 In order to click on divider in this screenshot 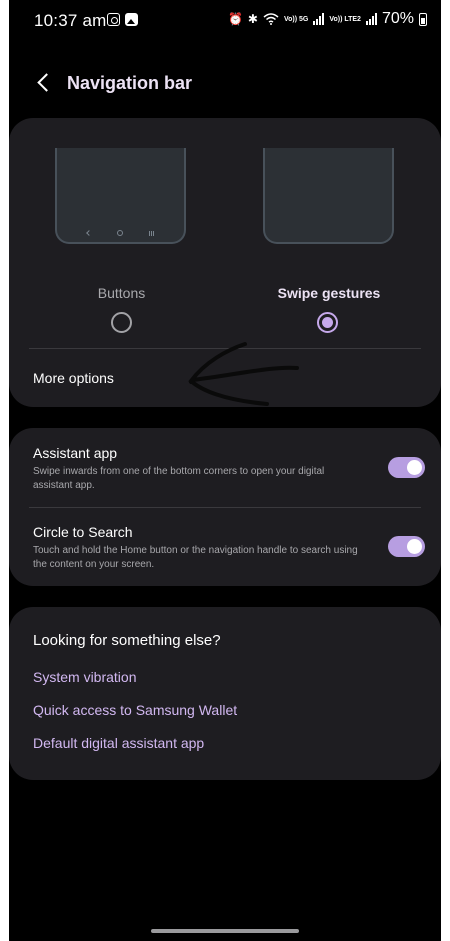, I will do `click(225, 507)`.